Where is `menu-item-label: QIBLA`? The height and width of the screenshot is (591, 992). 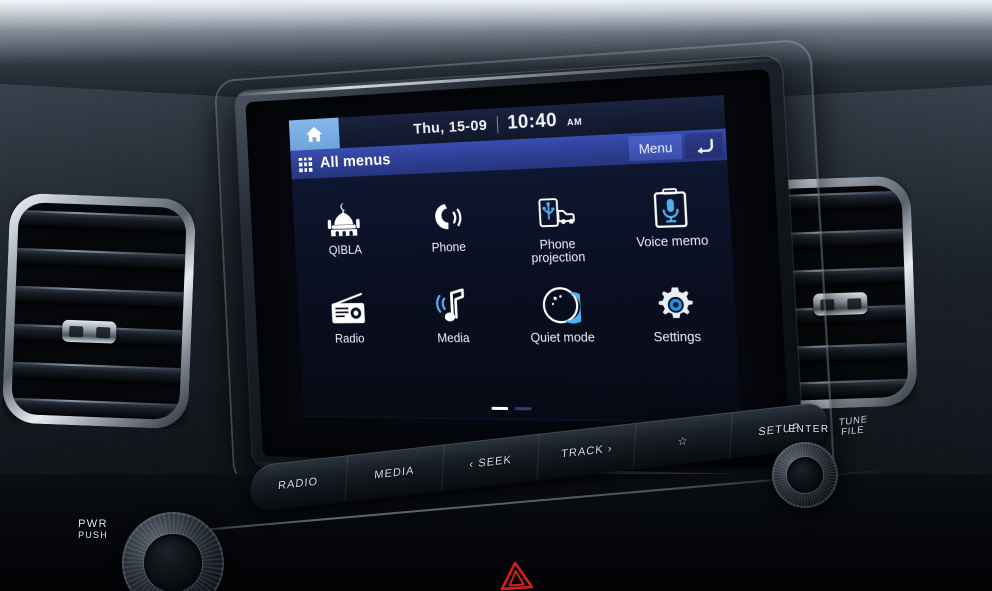 menu-item-label: QIBLA is located at coordinates (345, 250).